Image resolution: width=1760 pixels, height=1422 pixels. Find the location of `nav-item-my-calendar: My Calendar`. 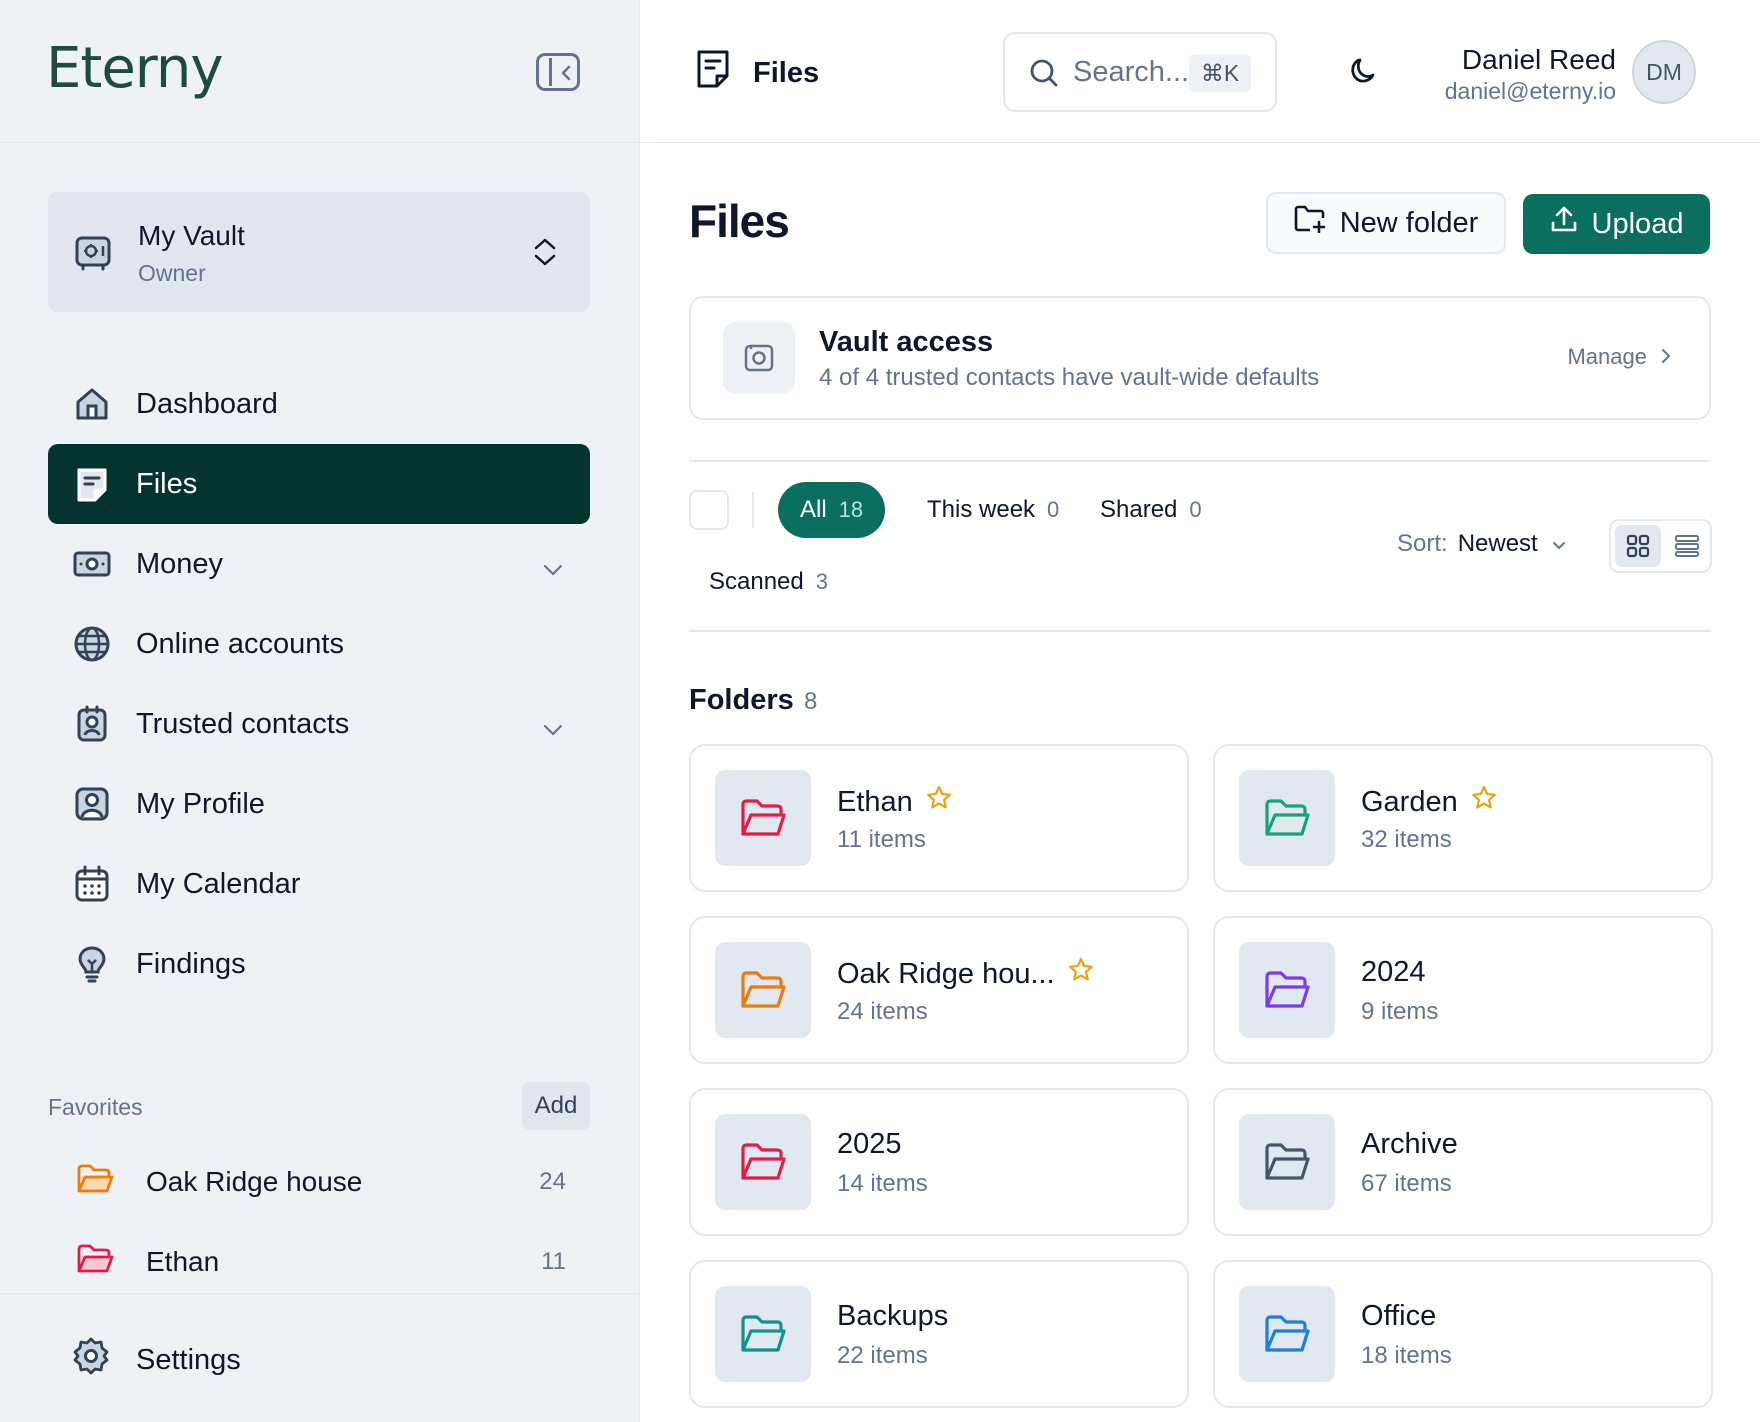

nav-item-my-calendar: My Calendar is located at coordinates (319, 884).